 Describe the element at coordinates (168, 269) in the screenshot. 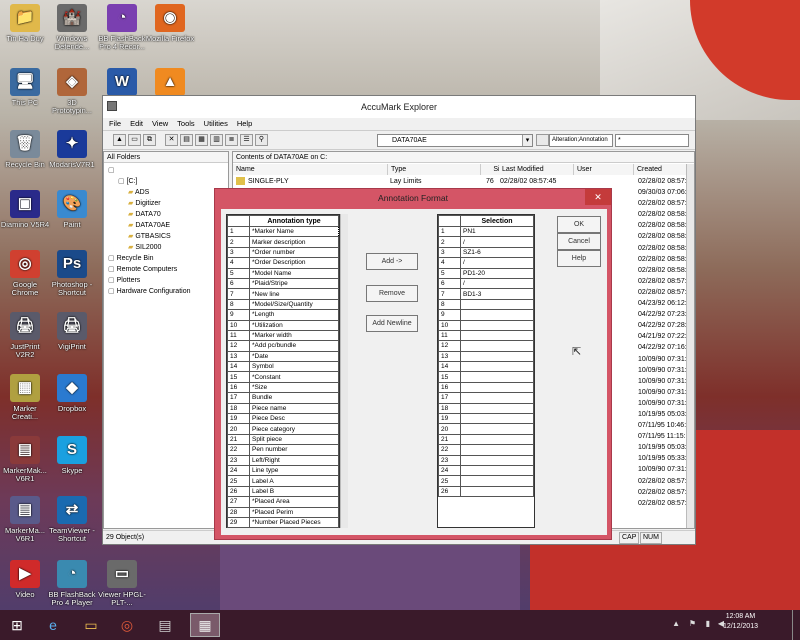

I see `tree-item: ▢ Remote Computers` at that location.